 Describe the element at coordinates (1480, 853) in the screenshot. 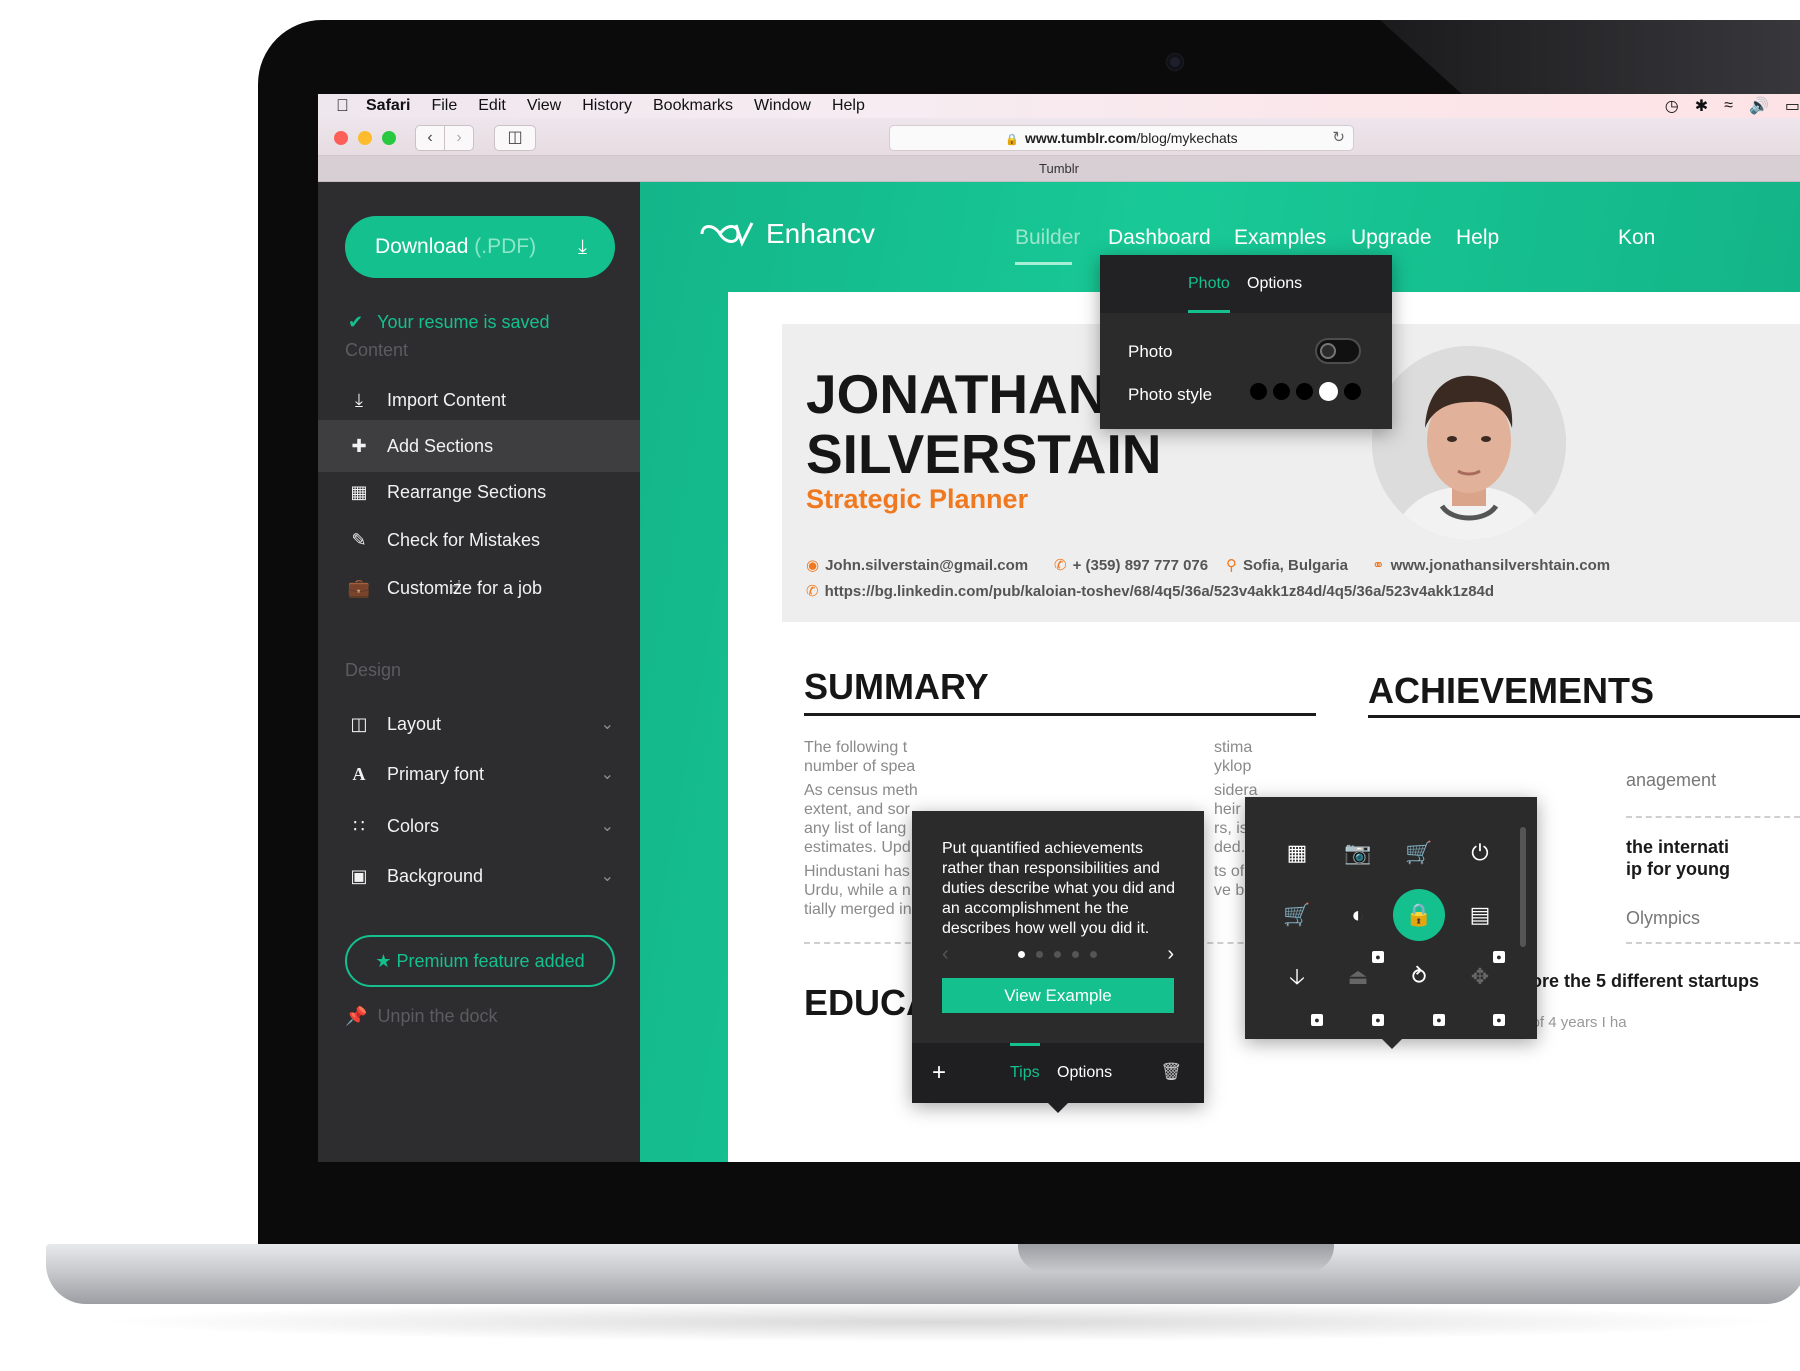

I see `power-icon: ⏻` at that location.